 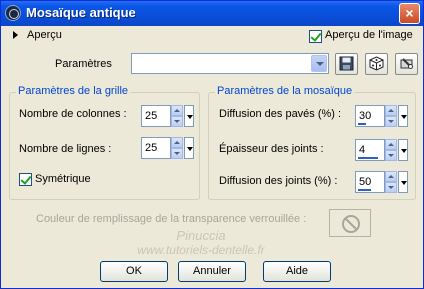 What do you see at coordinates (230, 63) in the screenshot?
I see `presets-combobox` at bounding box center [230, 63].